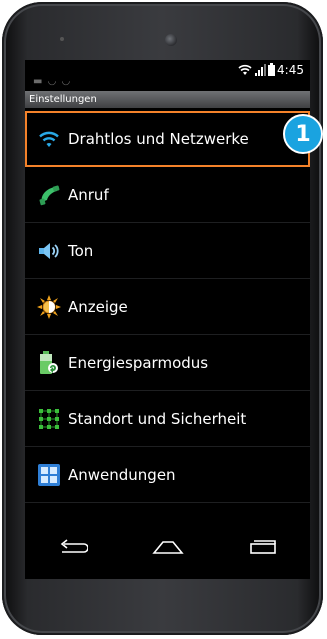  What do you see at coordinates (49, 306) in the screenshot?
I see `brightness-icon` at bounding box center [49, 306].